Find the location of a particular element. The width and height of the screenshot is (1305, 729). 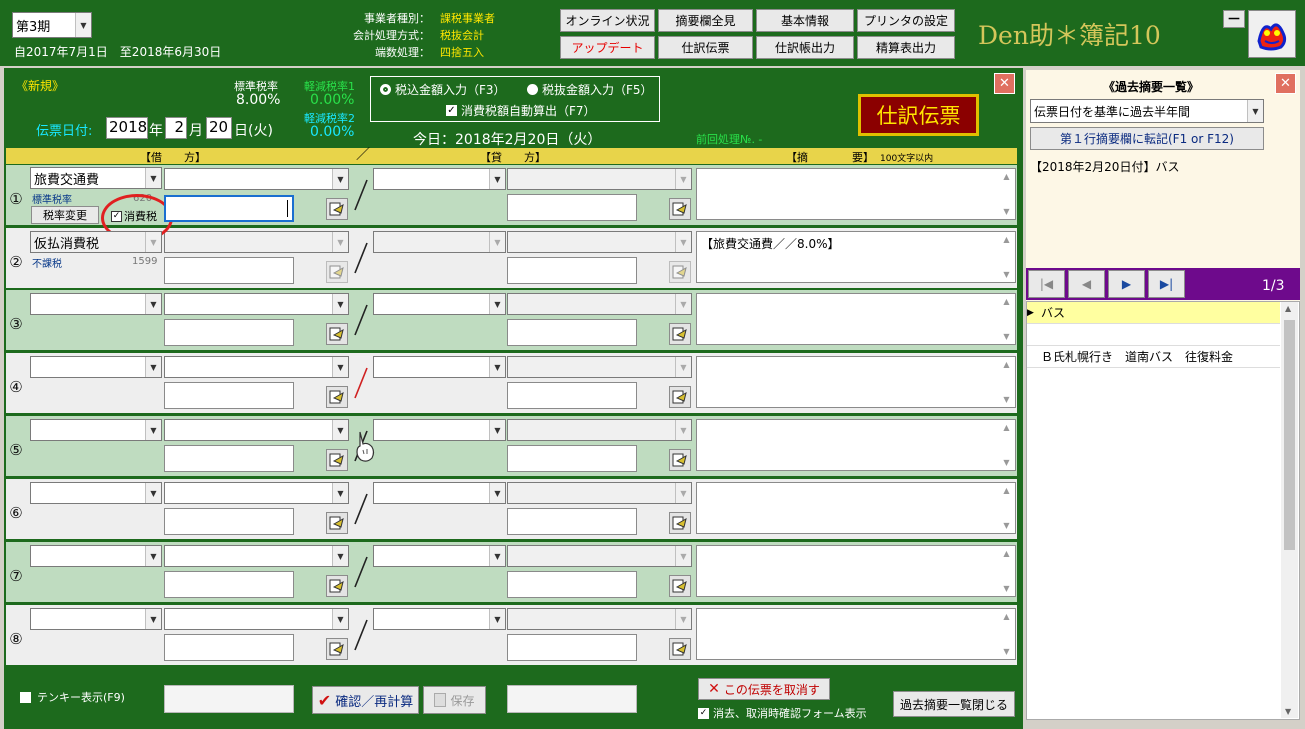

transfer-memo-button: 第１行摘要欄に転記(F1 or F12) is located at coordinates (1147, 138).